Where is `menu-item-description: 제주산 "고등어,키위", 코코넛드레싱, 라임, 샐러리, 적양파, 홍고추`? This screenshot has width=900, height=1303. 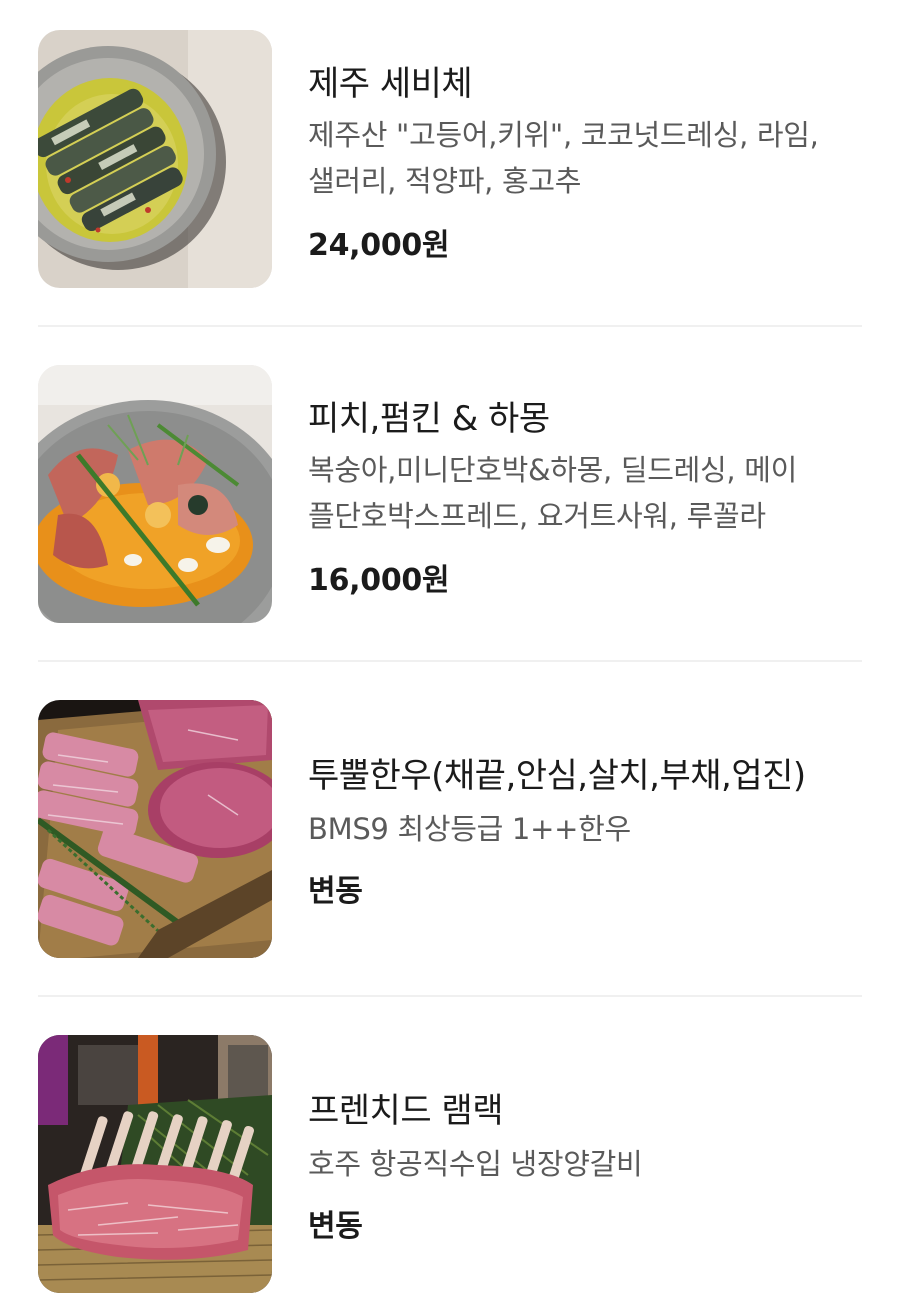 menu-item-description: 제주산 "고등어,키위", 코코넛드레싱, 라임, 샐러리, 적양파, 홍고추 is located at coordinates (588, 158).